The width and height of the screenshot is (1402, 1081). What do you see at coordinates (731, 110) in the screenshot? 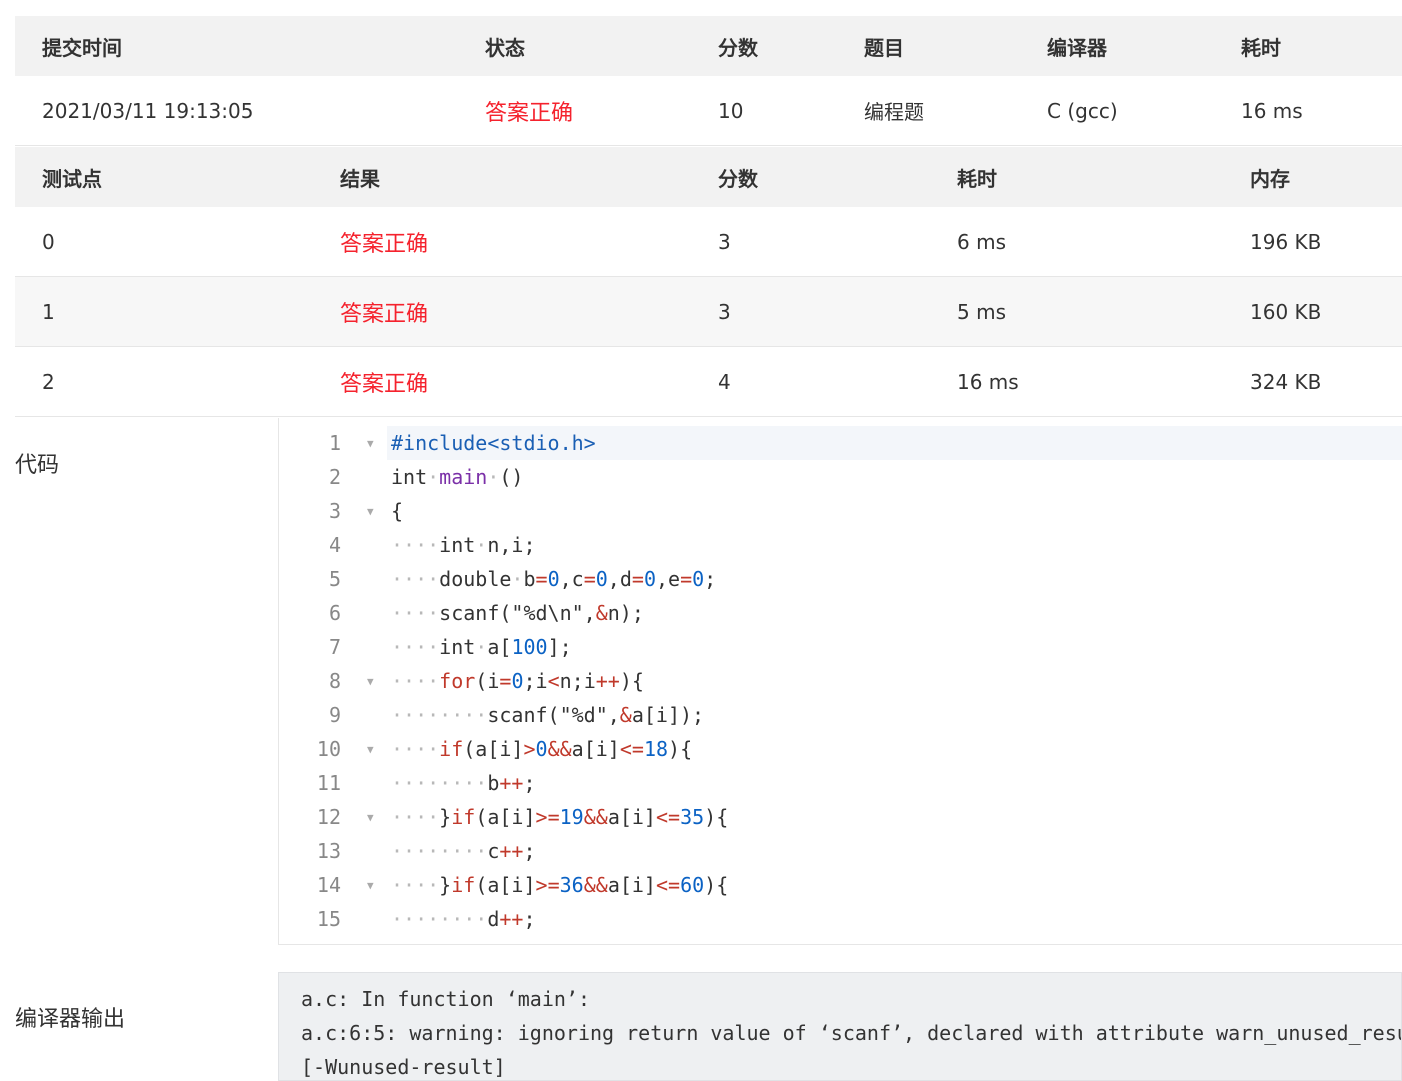
I see `submission-score: 10` at bounding box center [731, 110].